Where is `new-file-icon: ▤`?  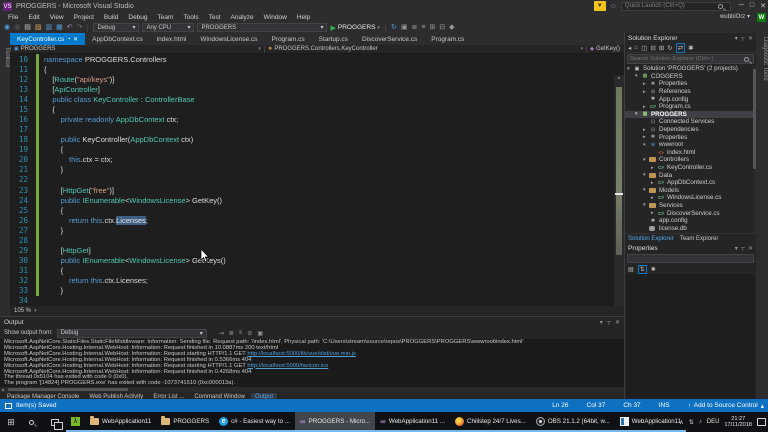 new-file-icon: ▤ is located at coordinates (27, 28).